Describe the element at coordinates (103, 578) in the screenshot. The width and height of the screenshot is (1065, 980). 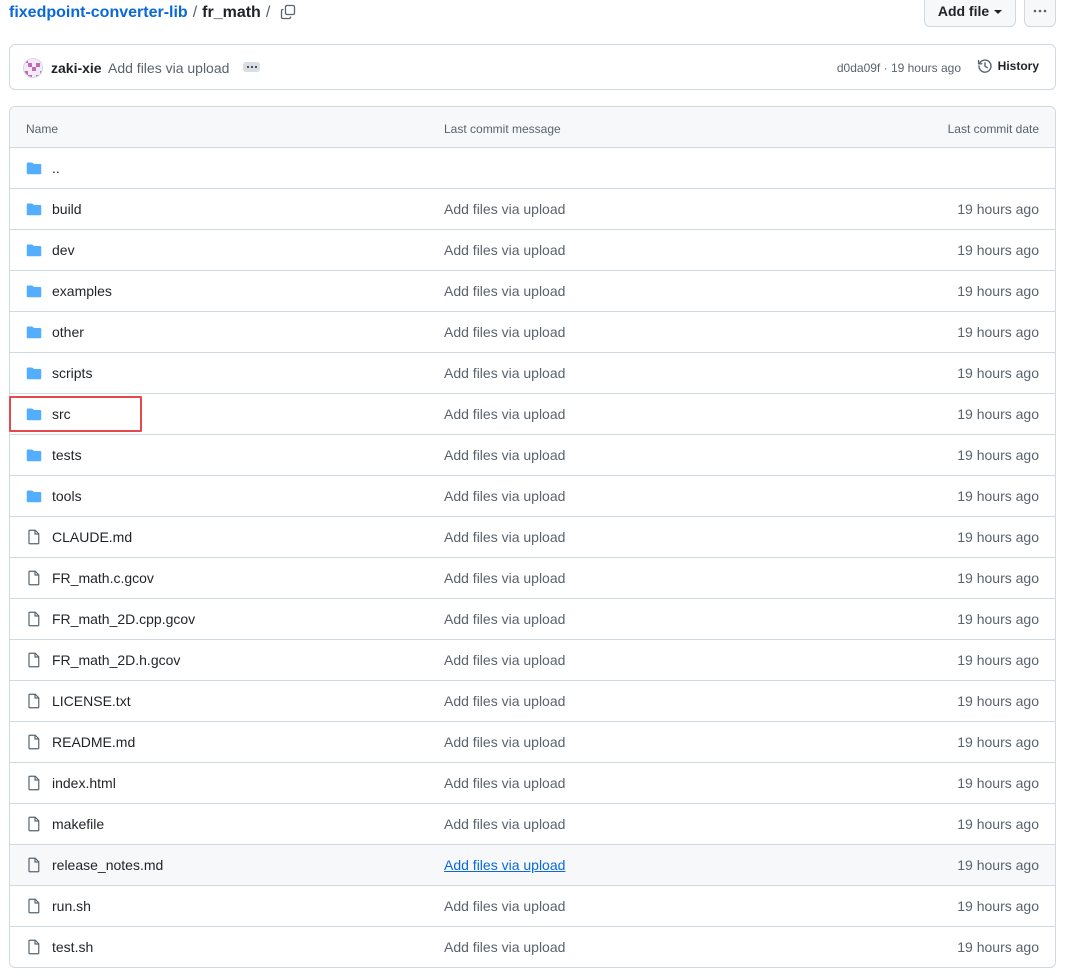
I see `file-name-link: FR_math.c.gcov` at that location.